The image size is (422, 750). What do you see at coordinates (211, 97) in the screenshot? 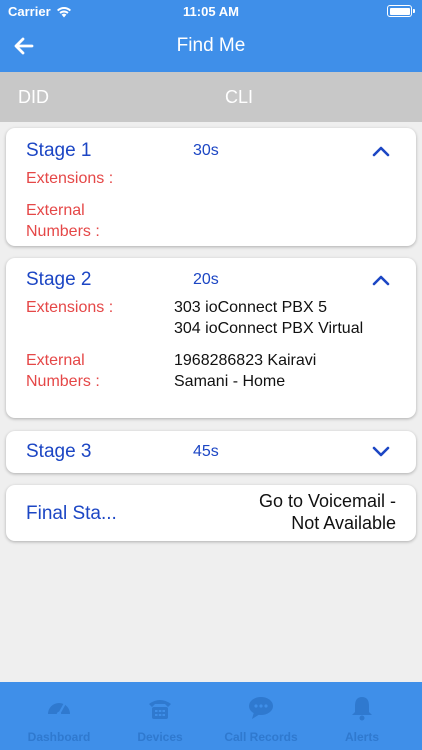
I see `column-header: DID CLI` at bounding box center [211, 97].